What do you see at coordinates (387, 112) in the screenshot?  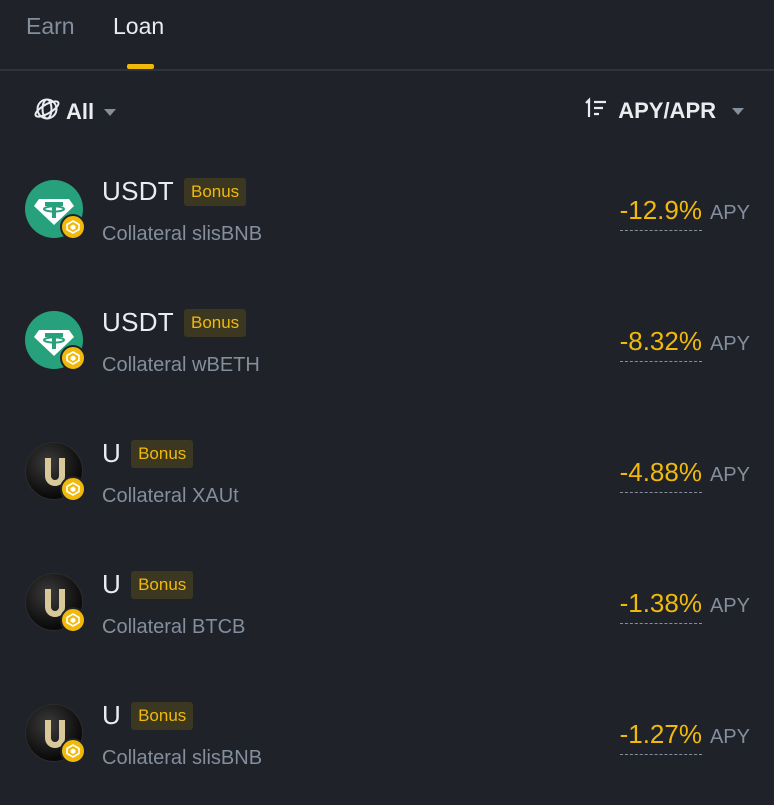 I see `filter-bar: All APY/APR` at bounding box center [387, 112].